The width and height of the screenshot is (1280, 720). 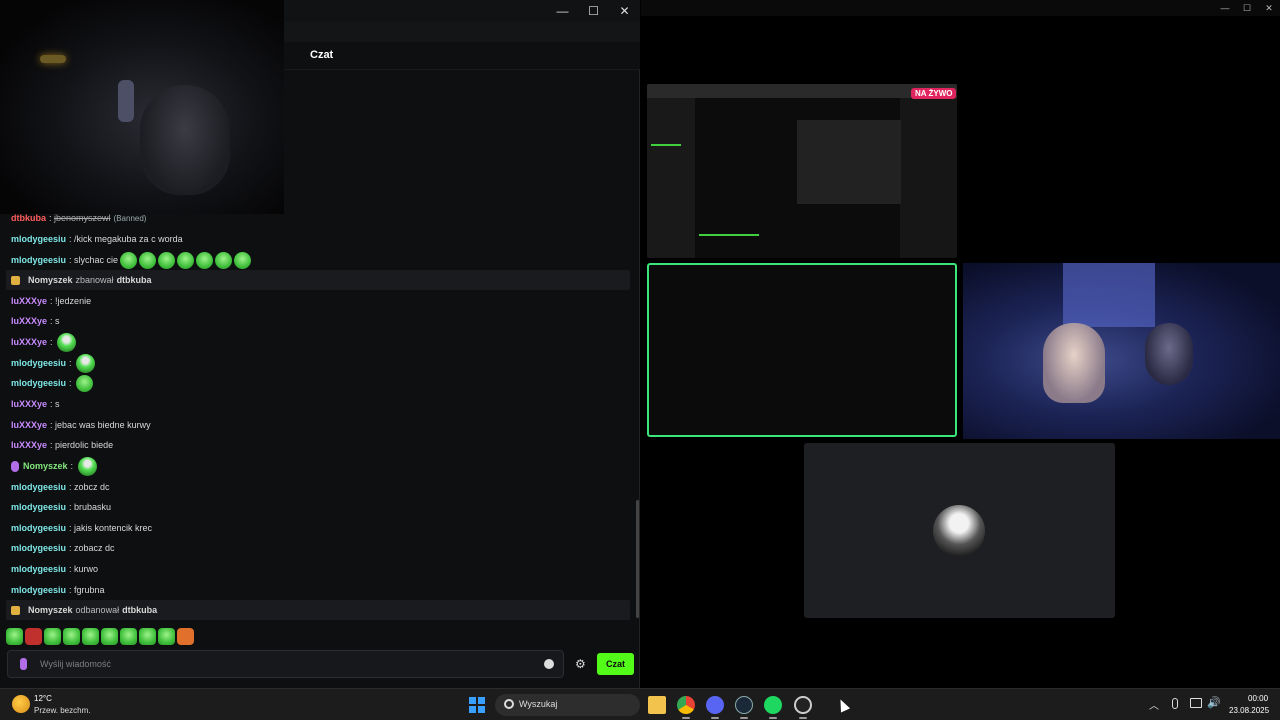 I want to click on call-titlebar: — ☐ ✕, so click(x=960, y=8).